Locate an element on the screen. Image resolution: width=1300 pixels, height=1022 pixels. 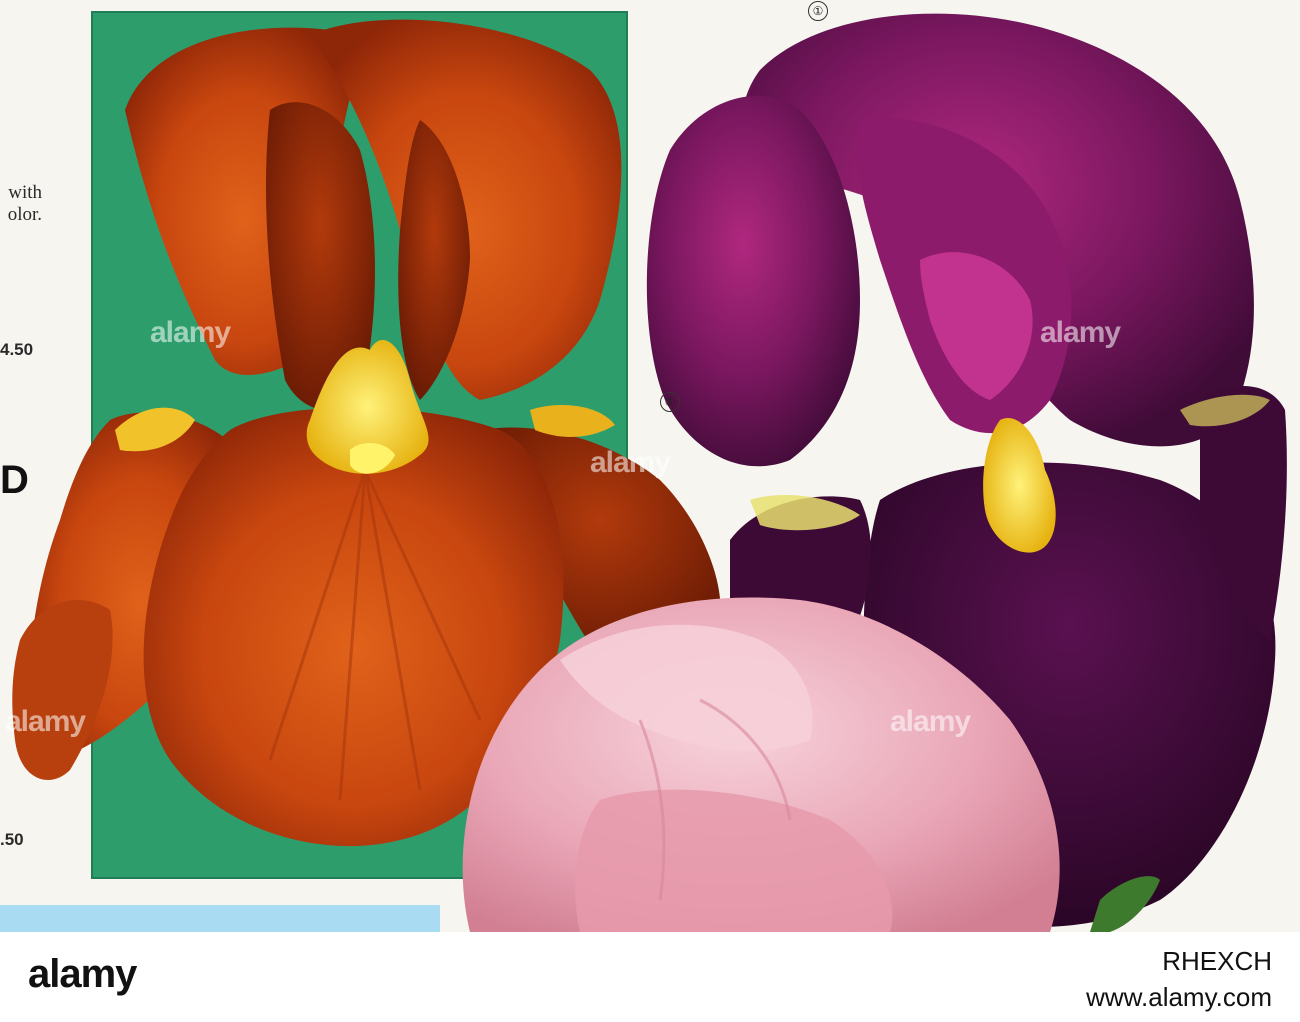
description-line-1: with is located at coordinates (25, 192).